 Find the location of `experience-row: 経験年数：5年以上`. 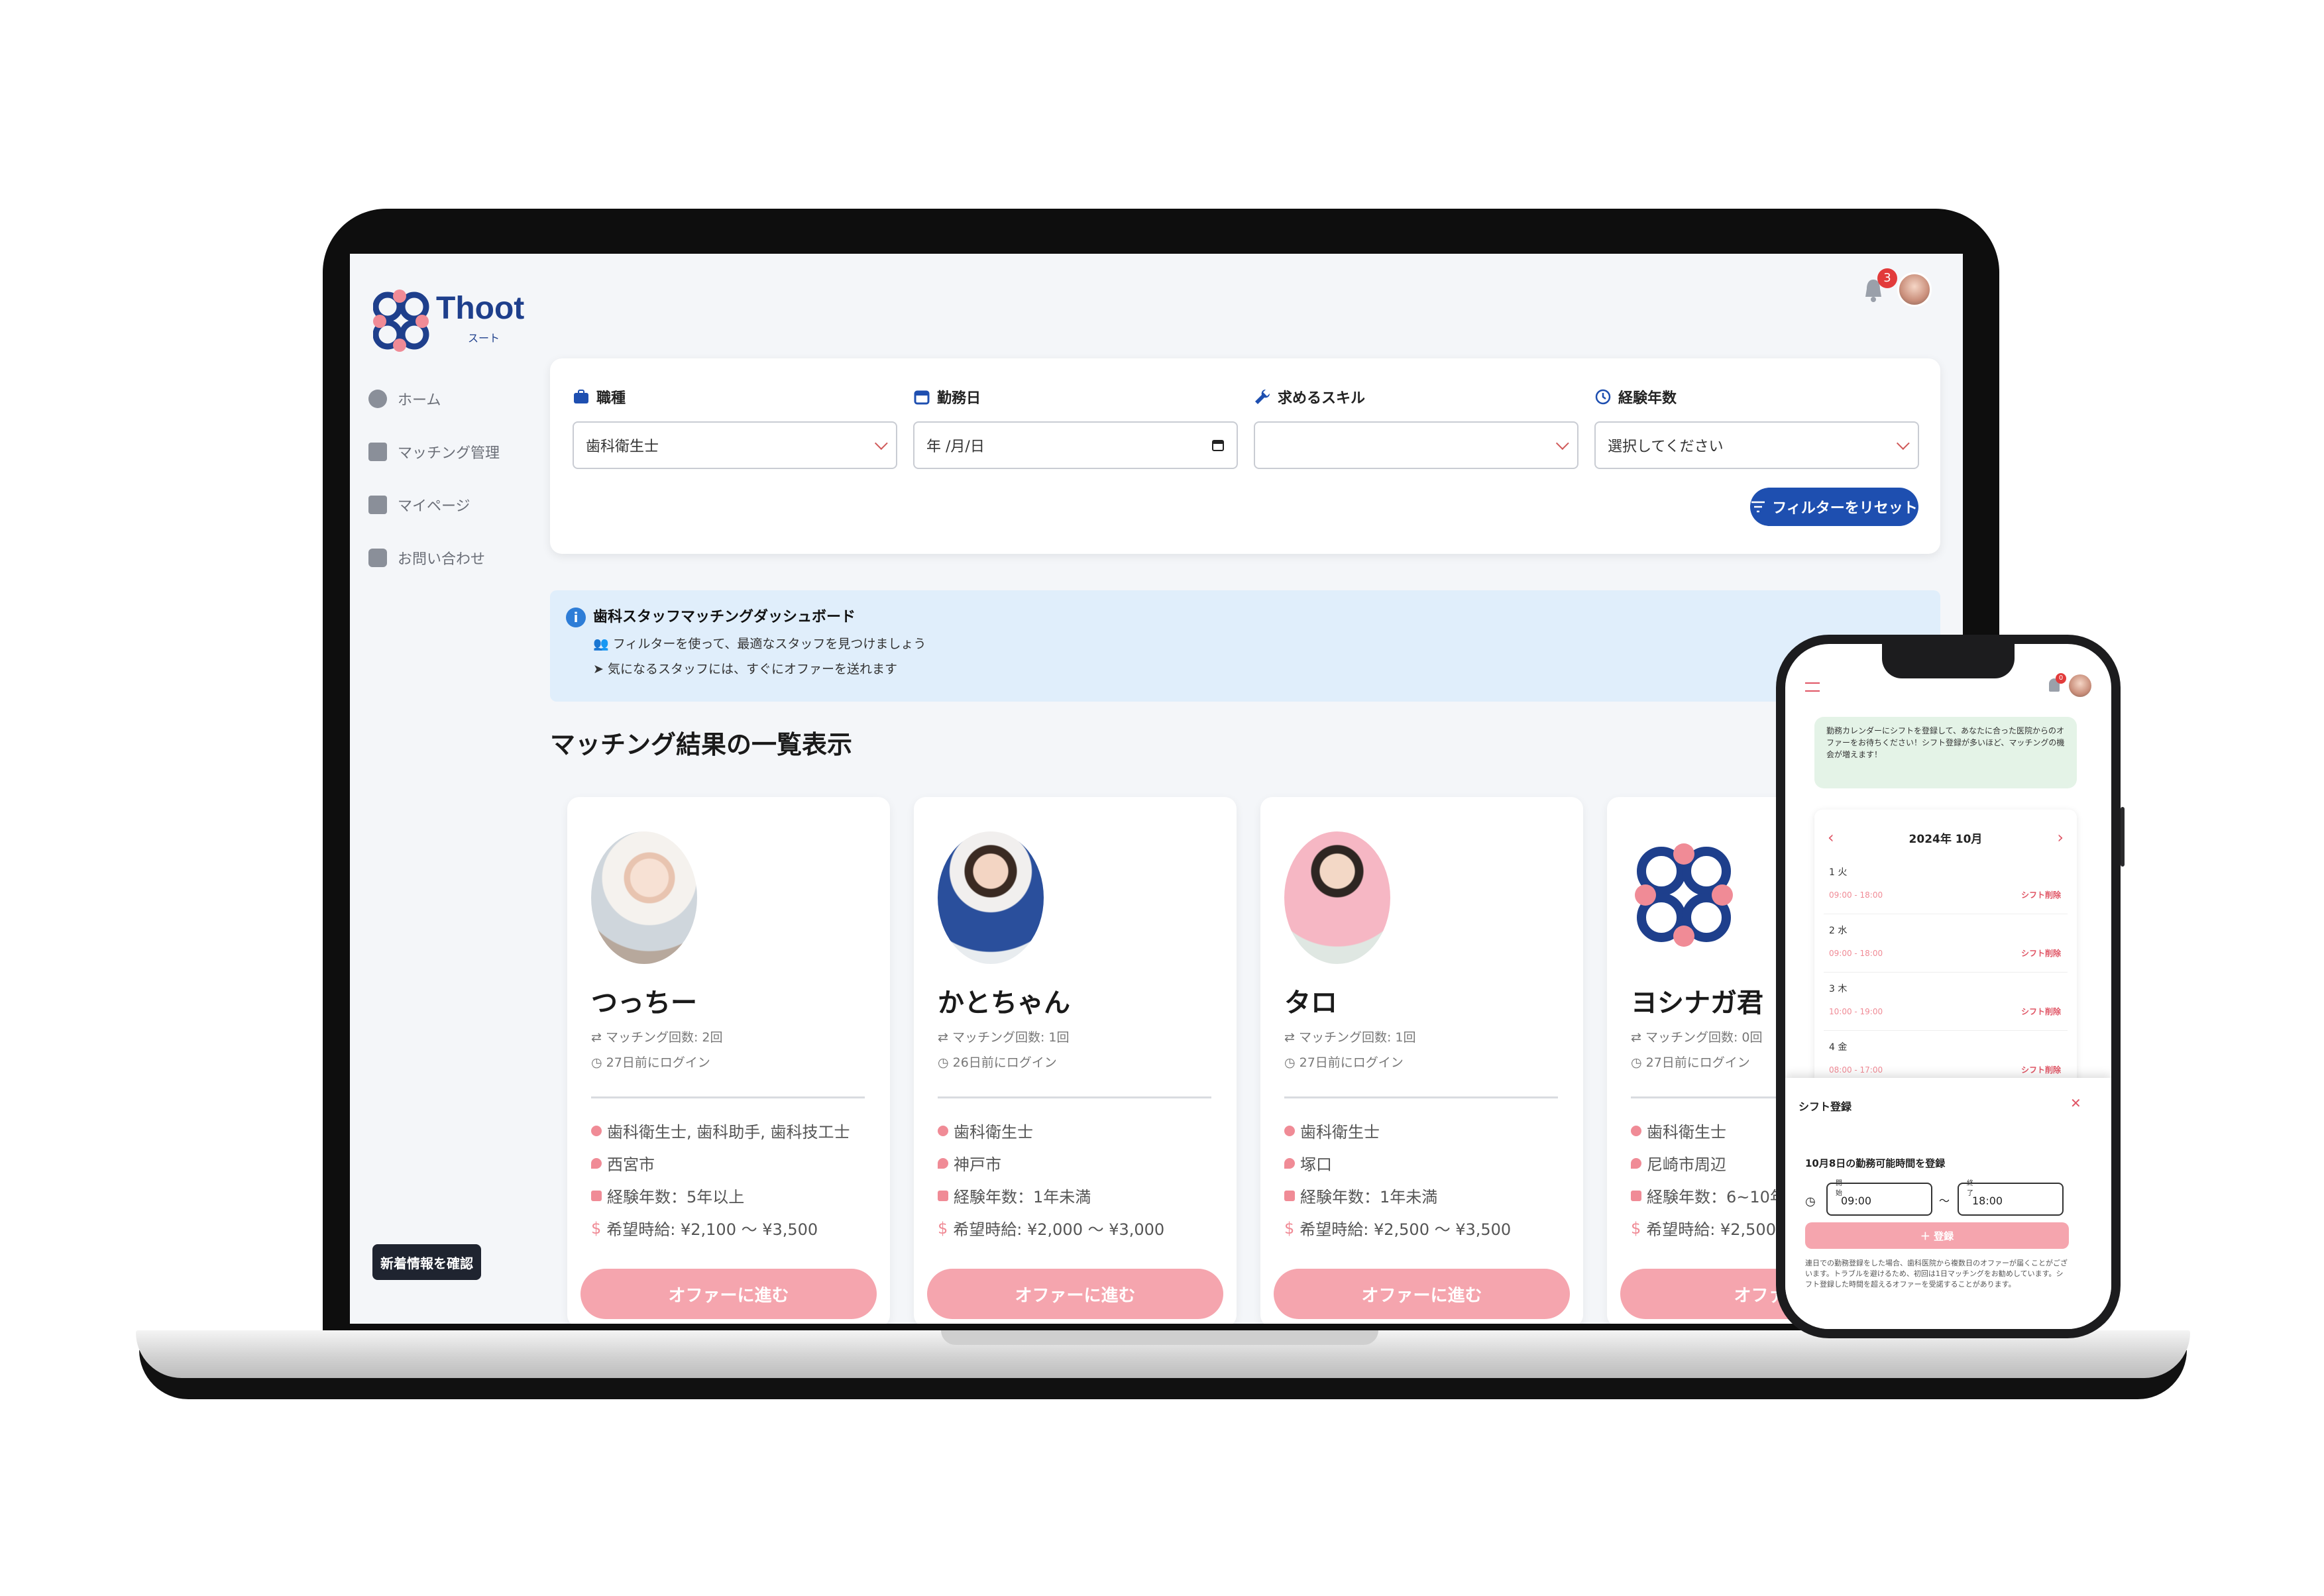

experience-row: 経験年数：5年以上 is located at coordinates (667, 1195).